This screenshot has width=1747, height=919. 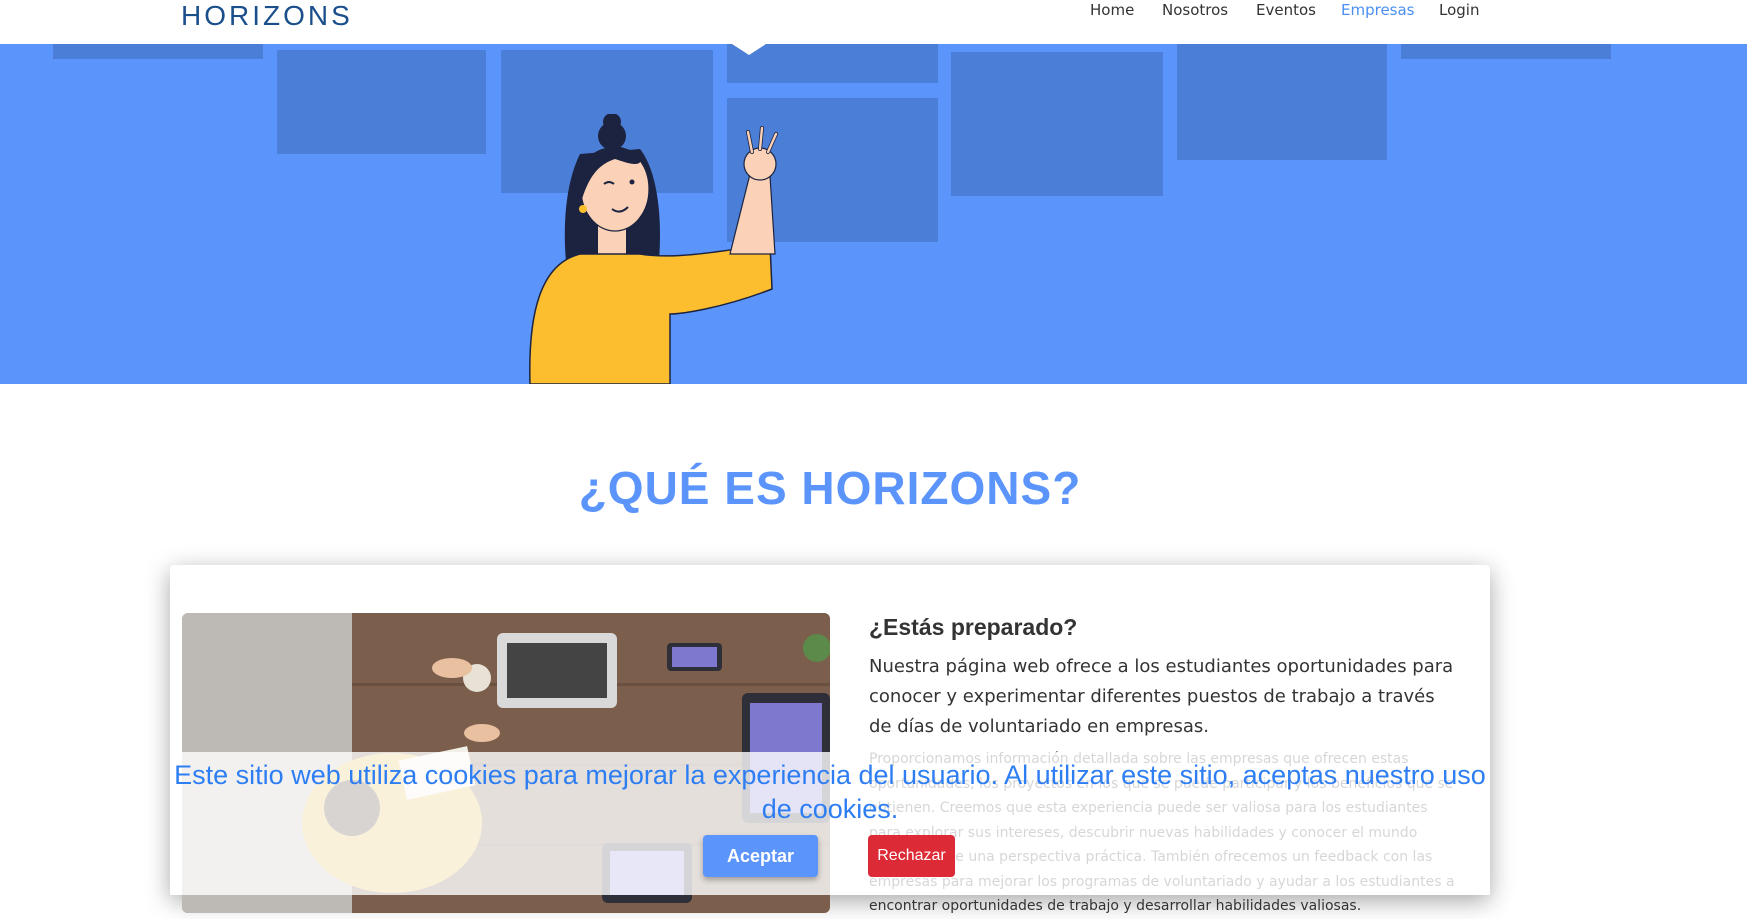 What do you see at coordinates (830, 487) in the screenshot?
I see `section-title: ¿QUÉ ES HORIZONS?` at bounding box center [830, 487].